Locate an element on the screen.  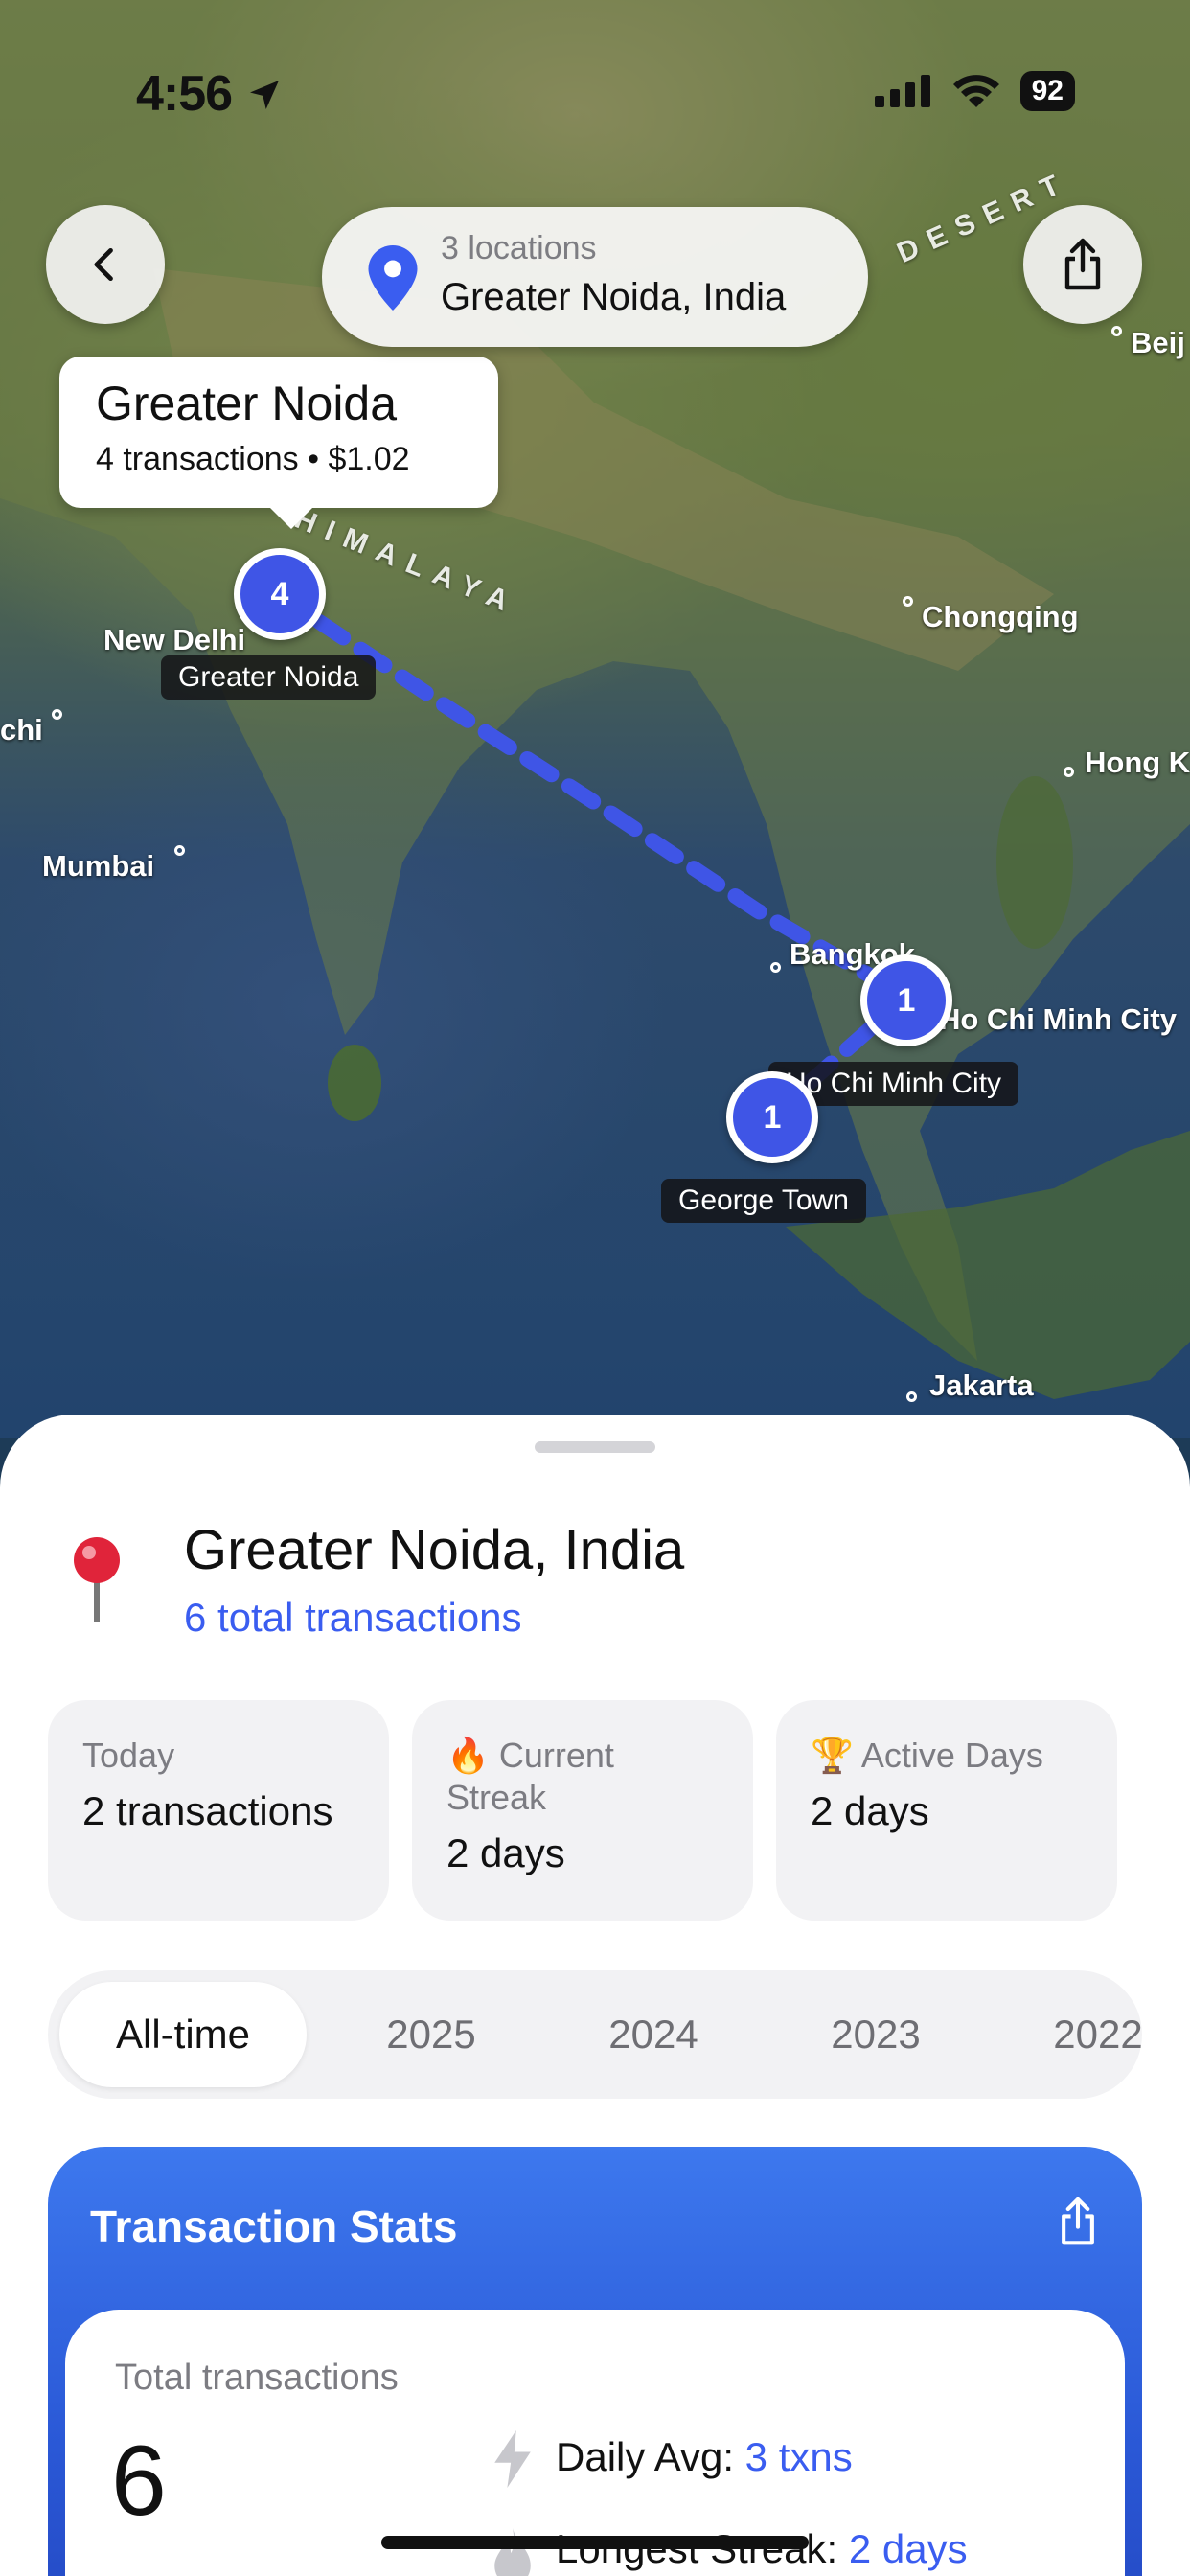
sheet-title: Greater Noida, India is located at coordinates (435, 1550).